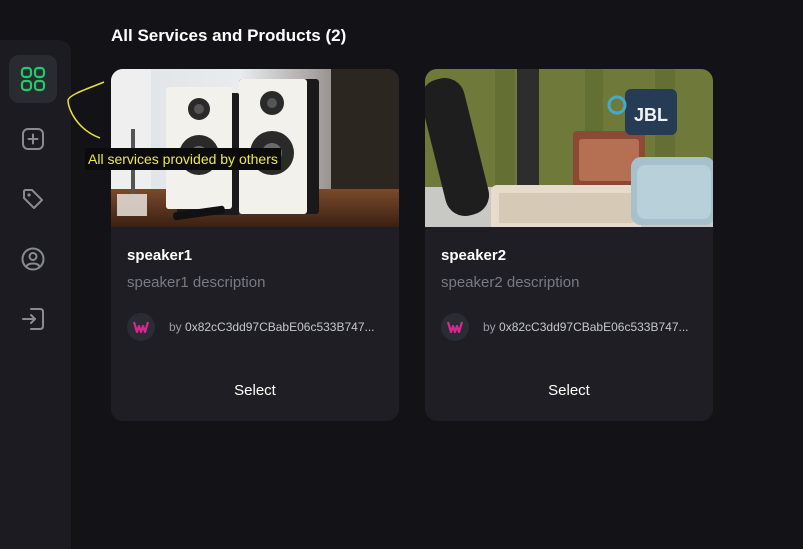 This screenshot has width=803, height=549. I want to click on nav-all-services, so click(33, 79).